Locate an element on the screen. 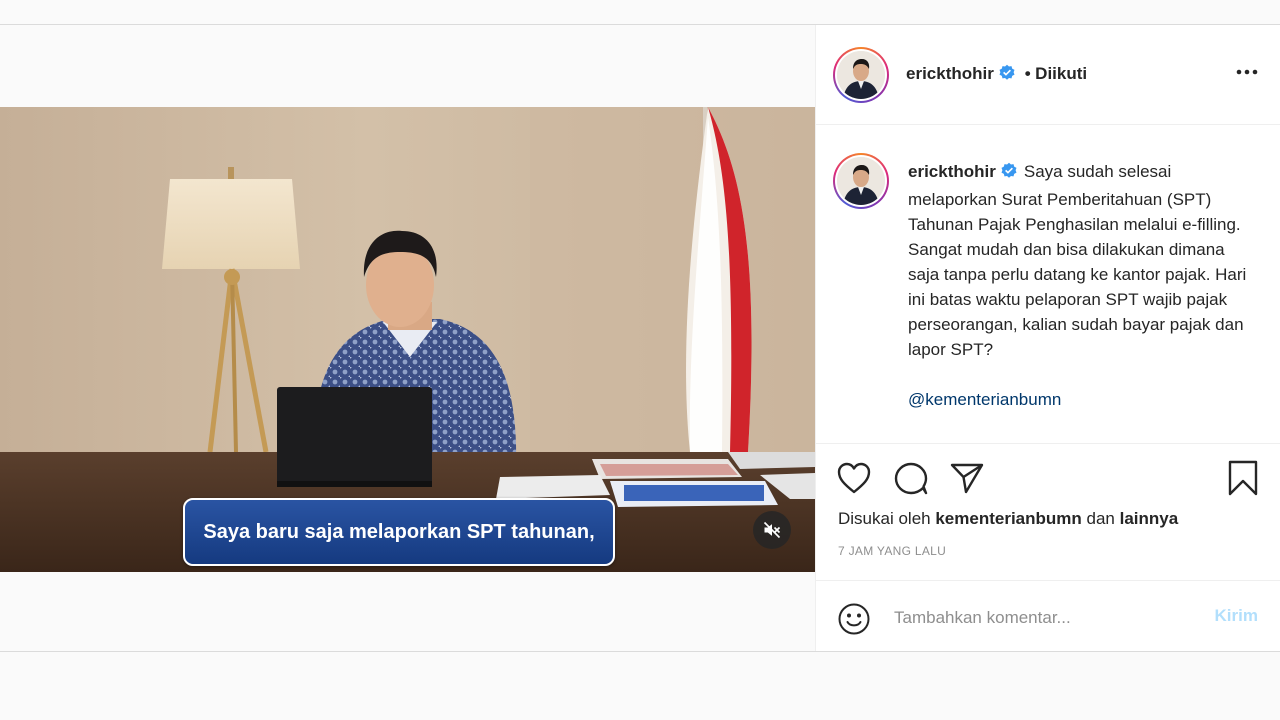 Image resolution: width=1280 pixels, height=720 pixels. more-options-button is located at coordinates (1247, 71).